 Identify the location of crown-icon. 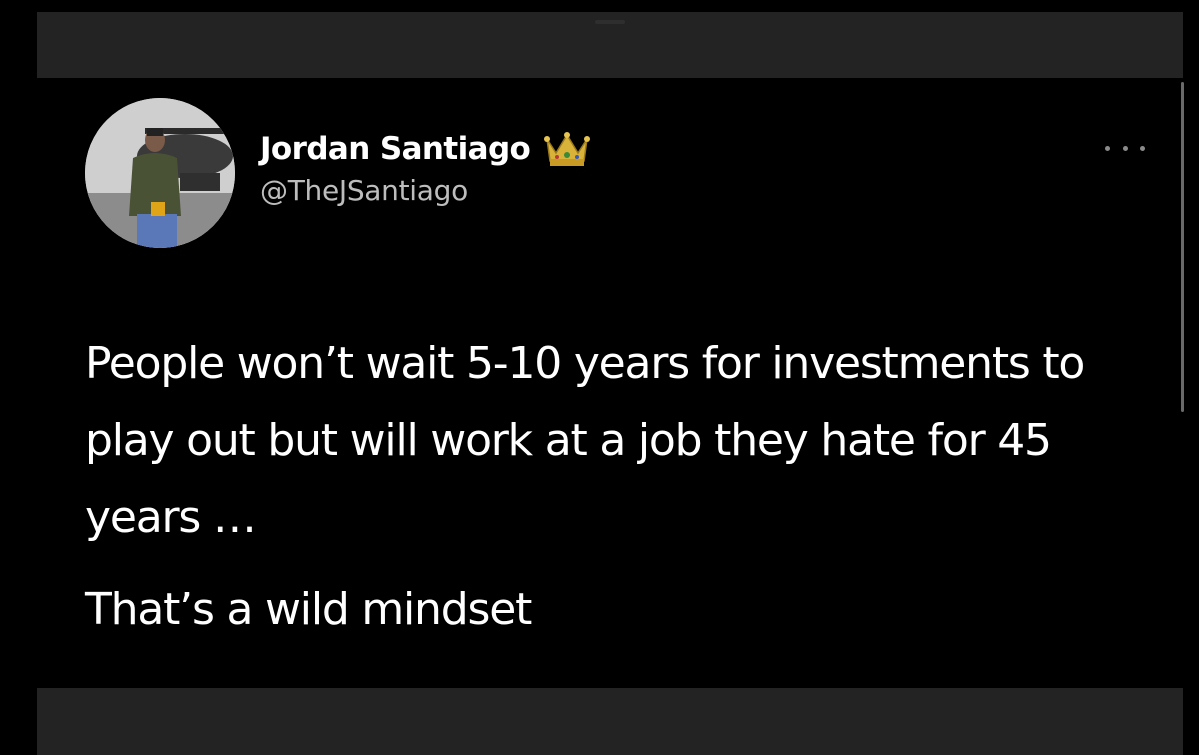
(567, 149).